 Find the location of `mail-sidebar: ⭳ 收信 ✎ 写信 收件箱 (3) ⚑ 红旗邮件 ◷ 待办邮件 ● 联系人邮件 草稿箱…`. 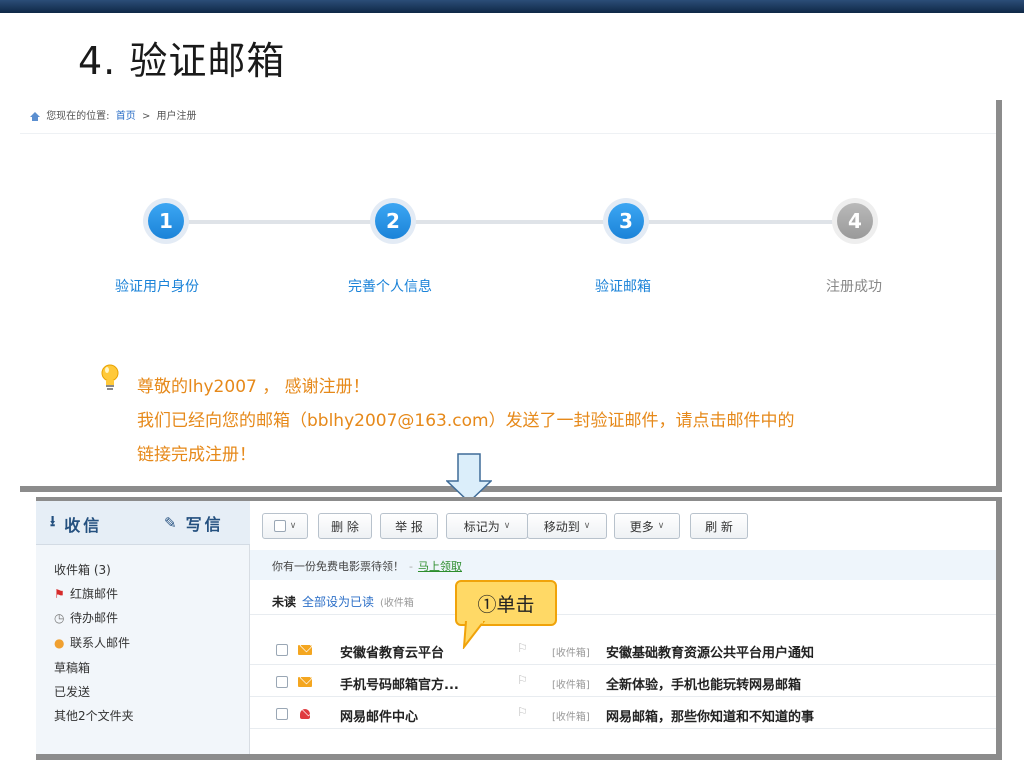

mail-sidebar: ⭳ 收信 ✎ 写信 收件箱 (3) ⚑ 红旗邮件 ◷ 待办邮件 ● 联系人邮件 草稿箱… is located at coordinates (143, 627).